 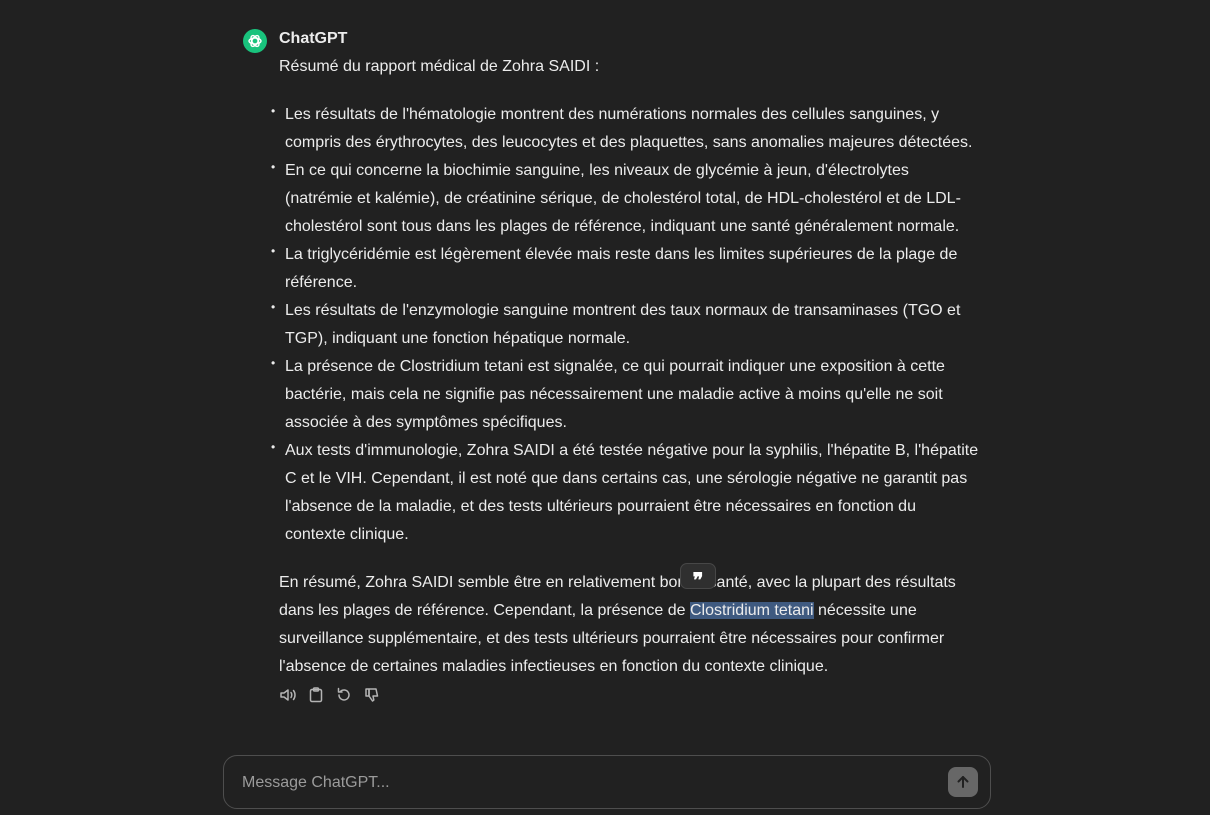 I want to click on message-composer, so click(x=607, y=782).